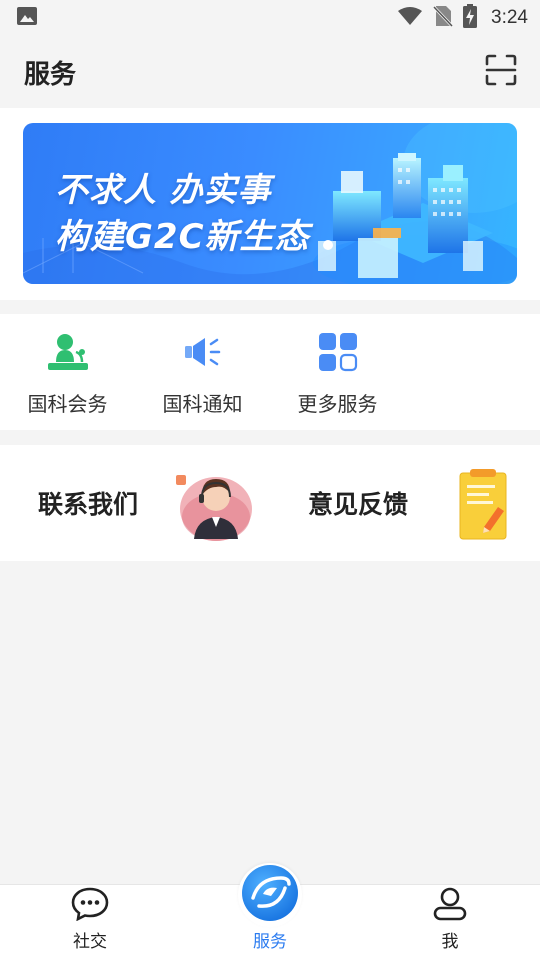 The image size is (540, 960). I want to click on service-logo-bubble, so click(270, 895).